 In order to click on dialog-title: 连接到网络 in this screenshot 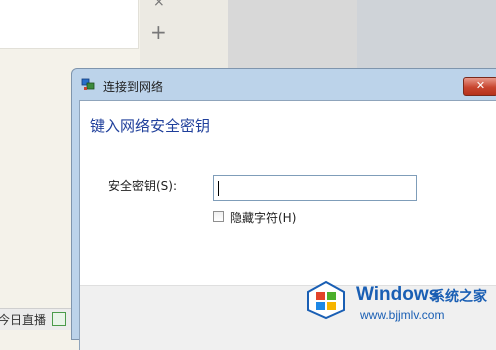, I will do `click(133, 87)`.